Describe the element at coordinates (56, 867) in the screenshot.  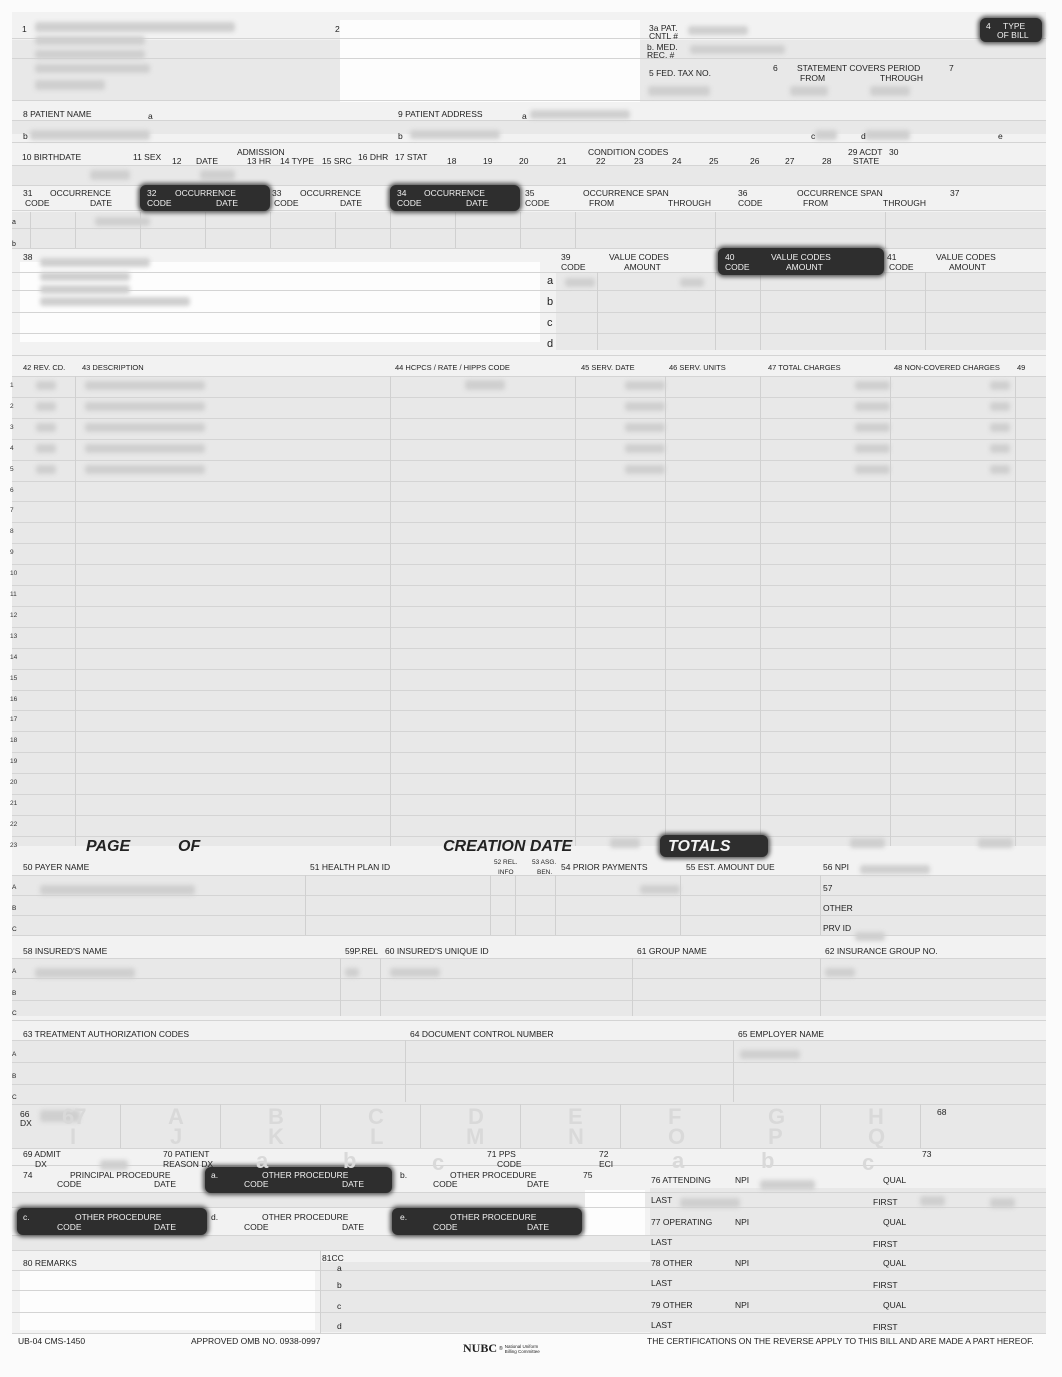
I see `50-payer-name-label: 50 PAYER NAME` at that location.